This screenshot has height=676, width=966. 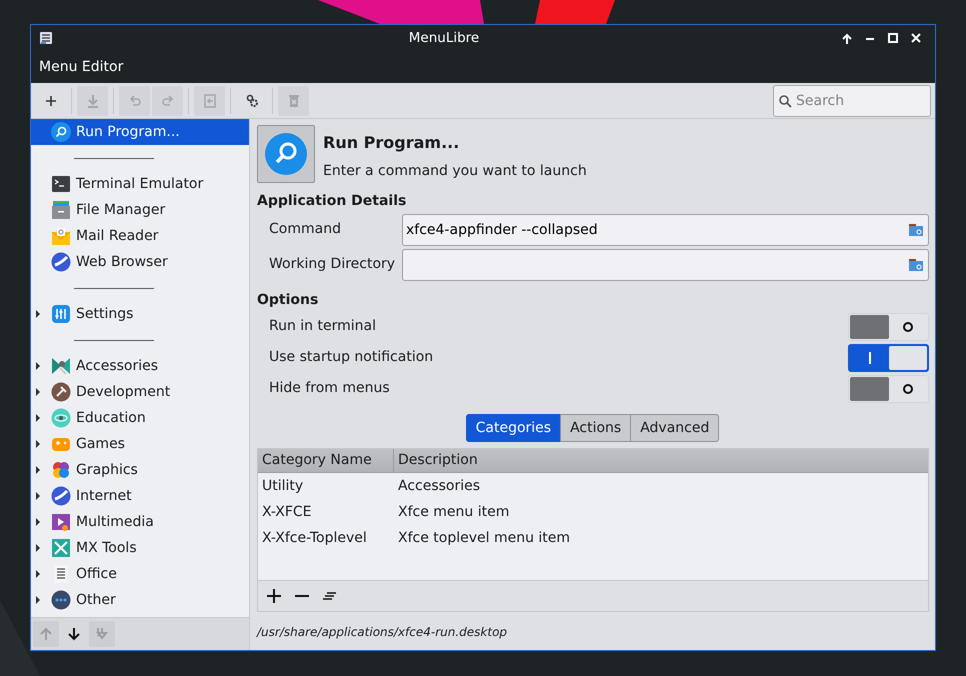 What do you see at coordinates (852, 100) in the screenshot?
I see `search-field: Search` at bounding box center [852, 100].